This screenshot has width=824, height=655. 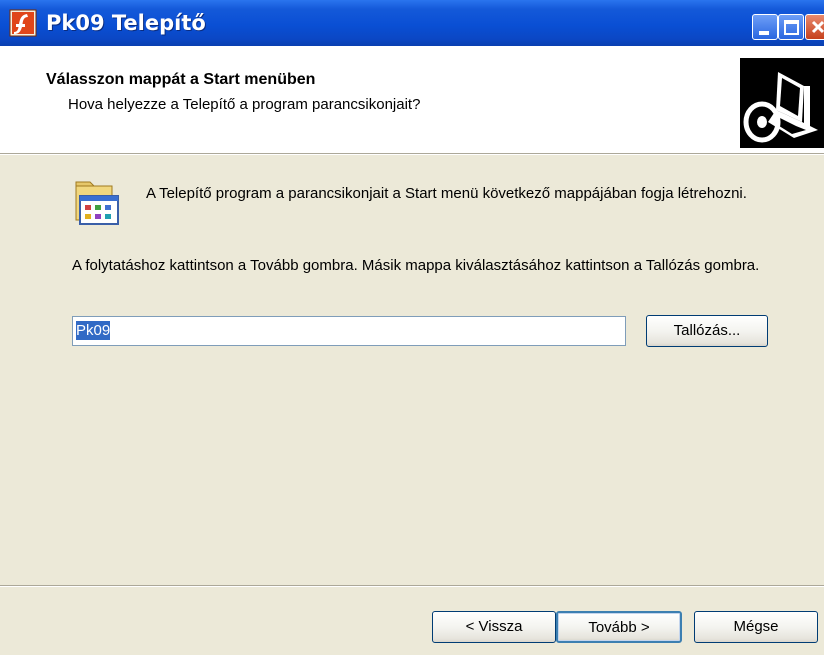 I want to click on computer-cd-icon, so click(x=782, y=103).